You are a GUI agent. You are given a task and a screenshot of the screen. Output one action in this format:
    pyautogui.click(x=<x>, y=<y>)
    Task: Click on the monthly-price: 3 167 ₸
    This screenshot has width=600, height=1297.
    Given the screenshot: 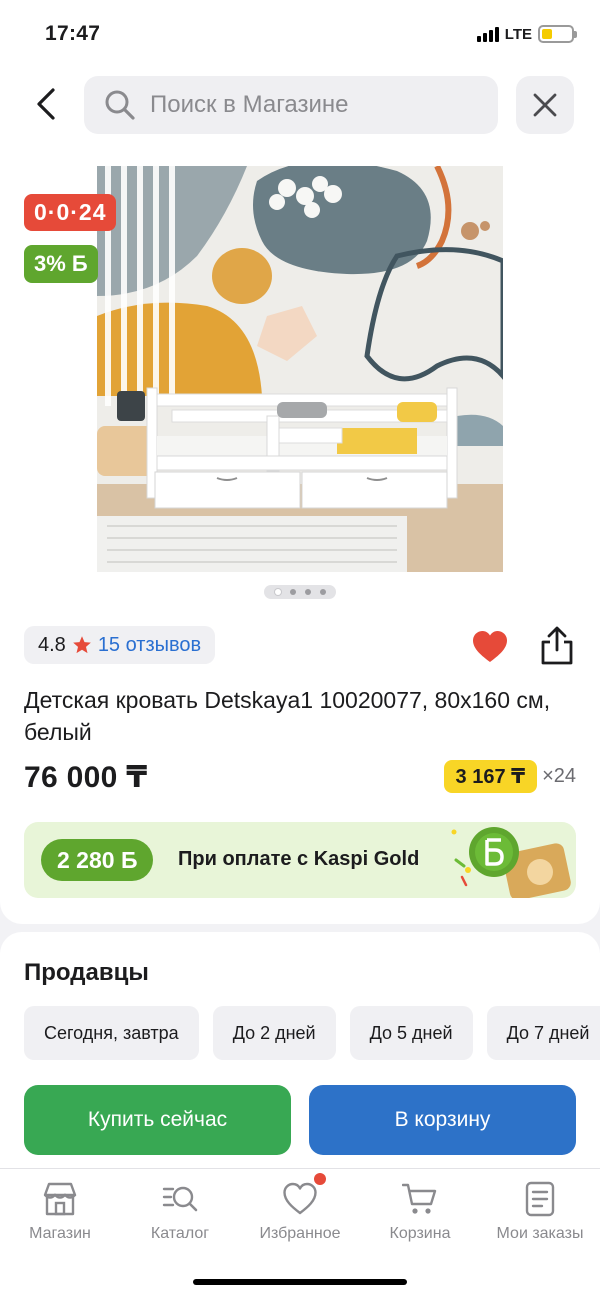 What is the action you would take?
    pyautogui.click(x=490, y=776)
    